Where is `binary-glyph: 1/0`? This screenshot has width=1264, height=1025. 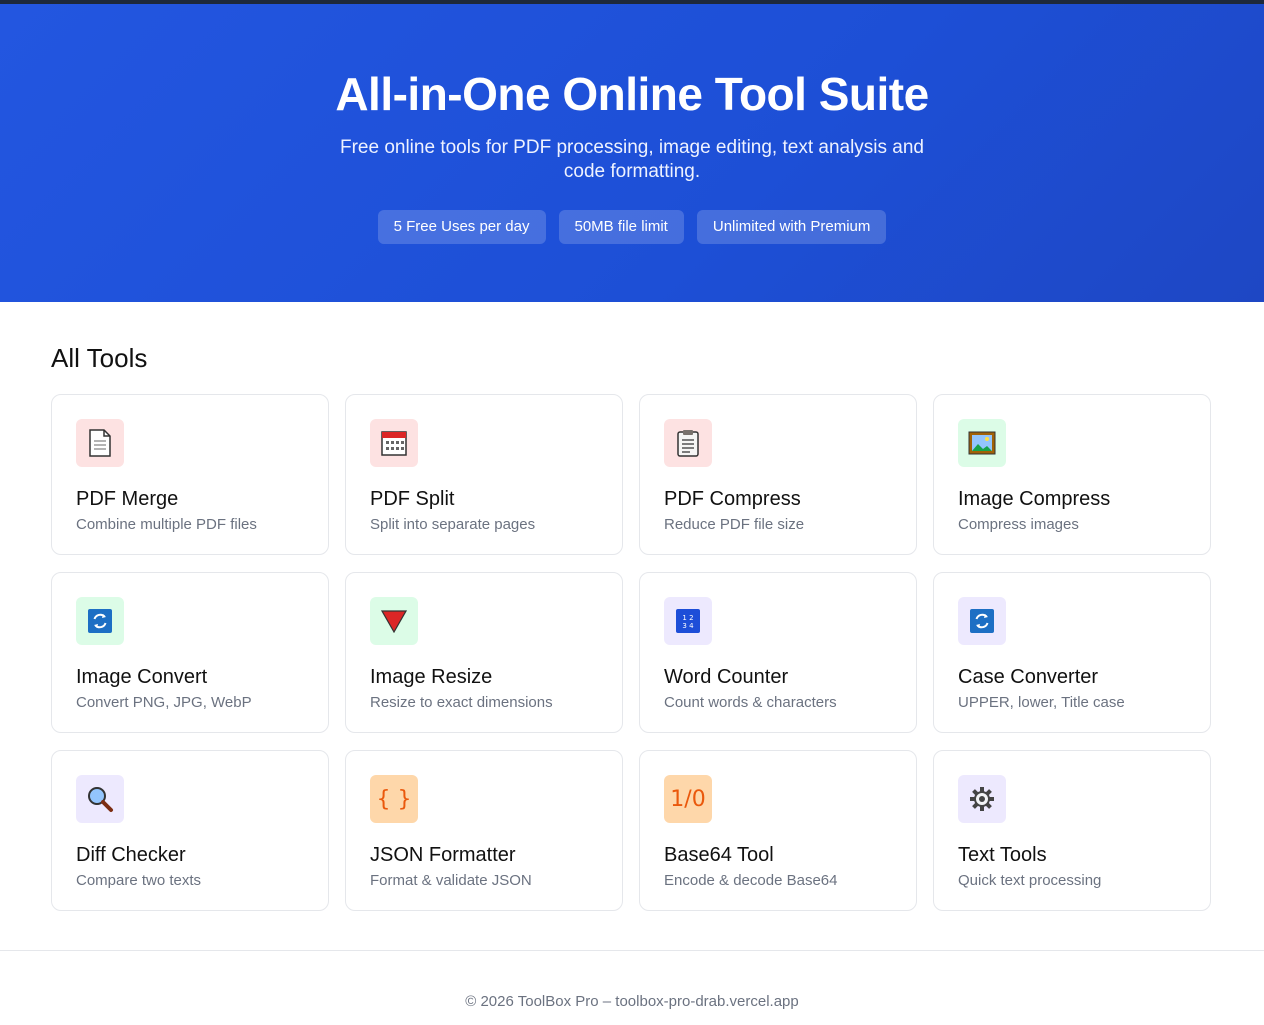
binary-glyph: 1/0 is located at coordinates (688, 799).